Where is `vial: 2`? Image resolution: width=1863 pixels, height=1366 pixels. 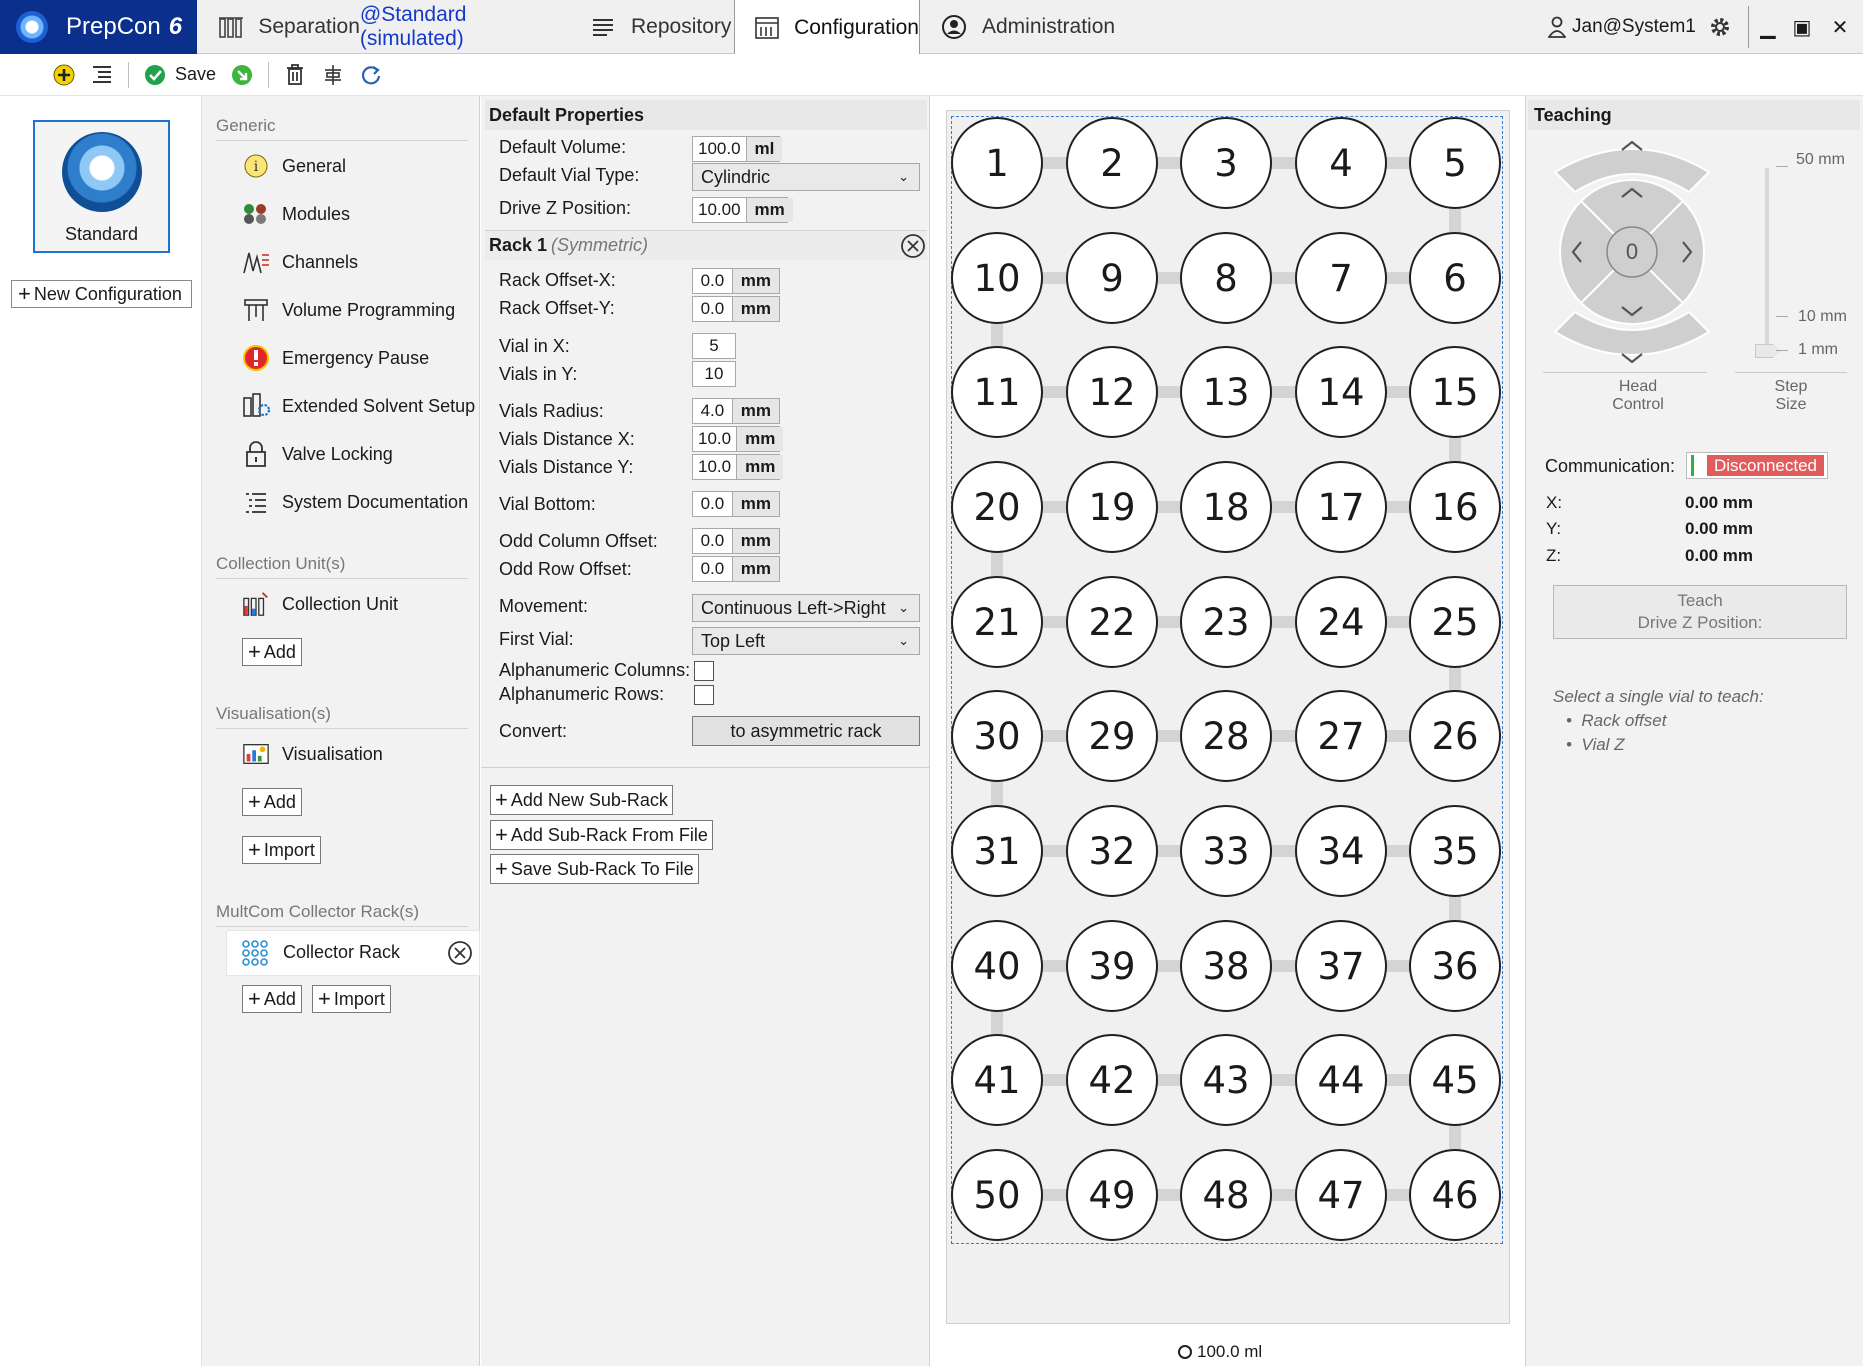
vial: 2 is located at coordinates (1112, 163).